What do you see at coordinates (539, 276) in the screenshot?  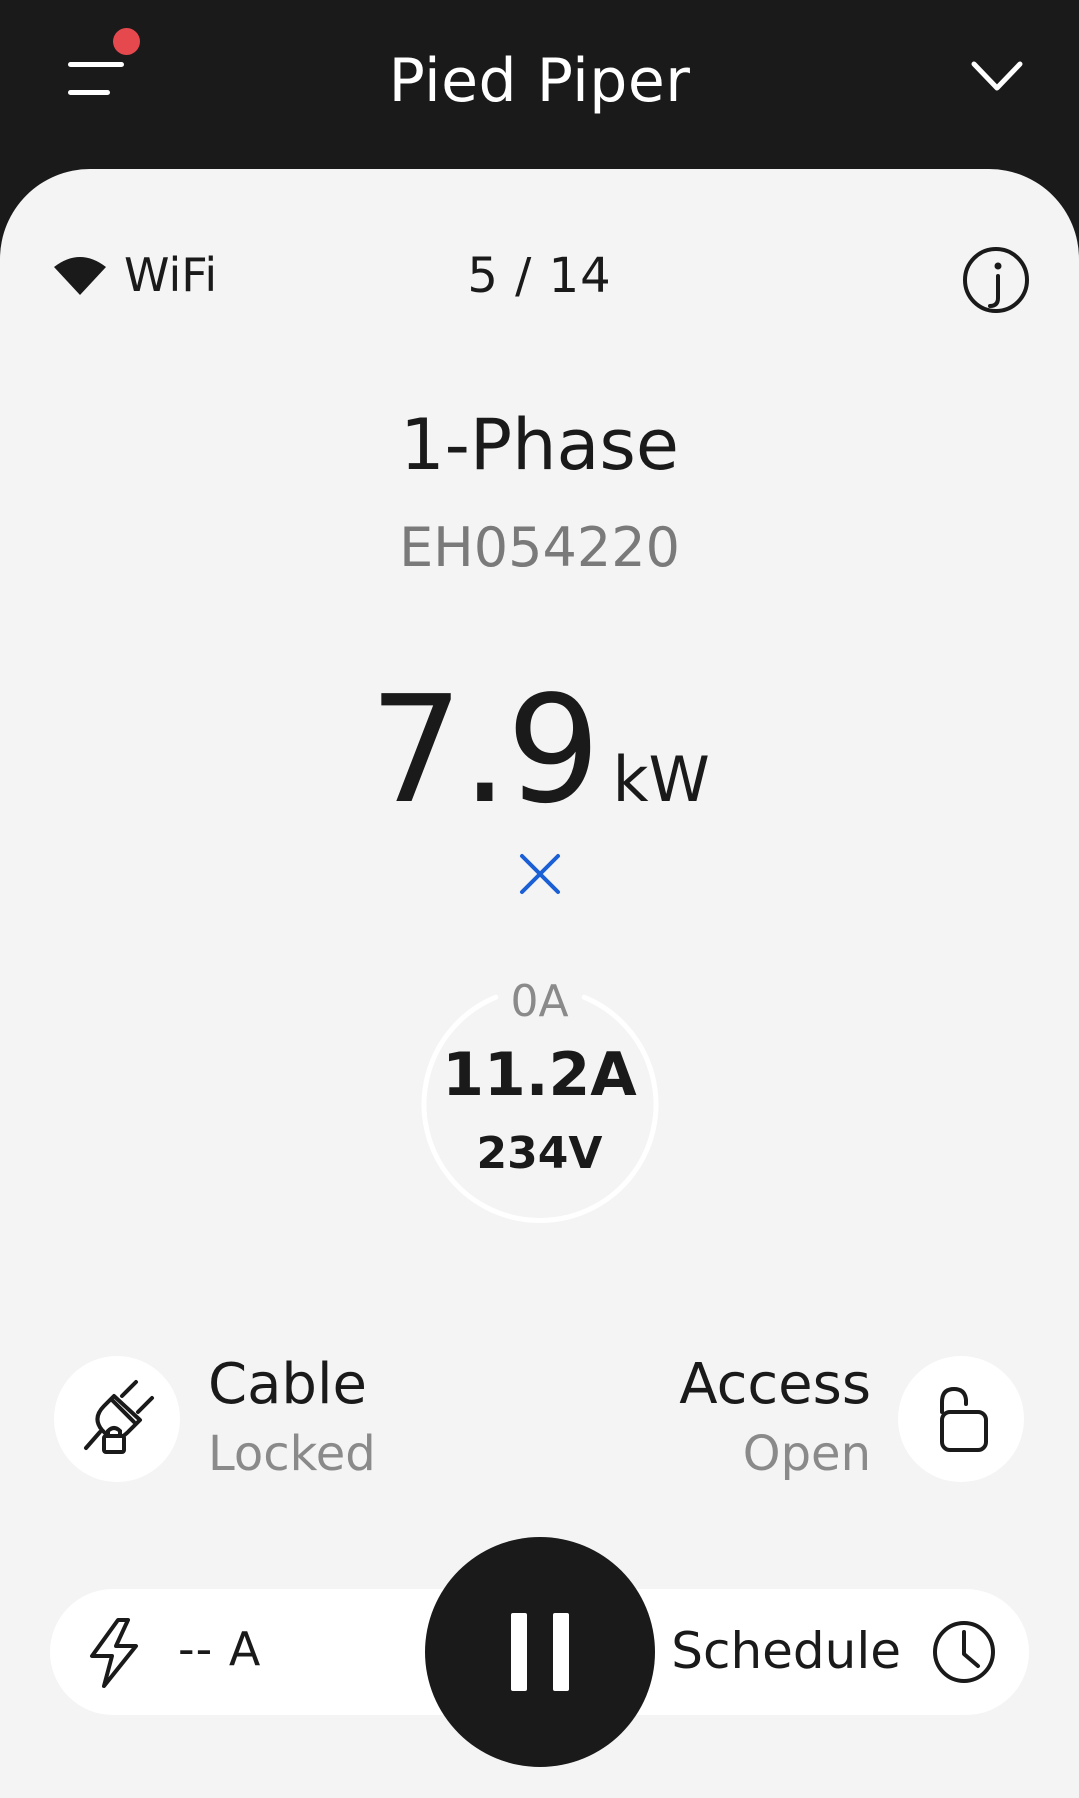 I see `page-indicator: 5 / 14` at bounding box center [539, 276].